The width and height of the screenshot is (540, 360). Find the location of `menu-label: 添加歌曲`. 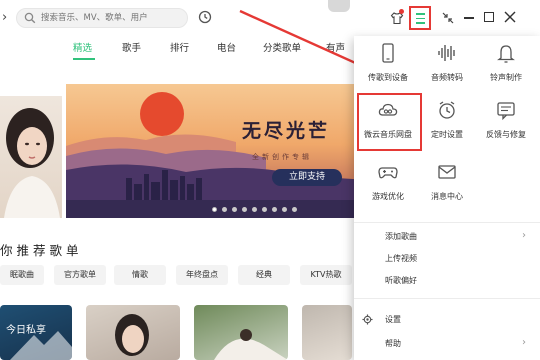

menu-label: 添加歌曲 is located at coordinates (401, 236).